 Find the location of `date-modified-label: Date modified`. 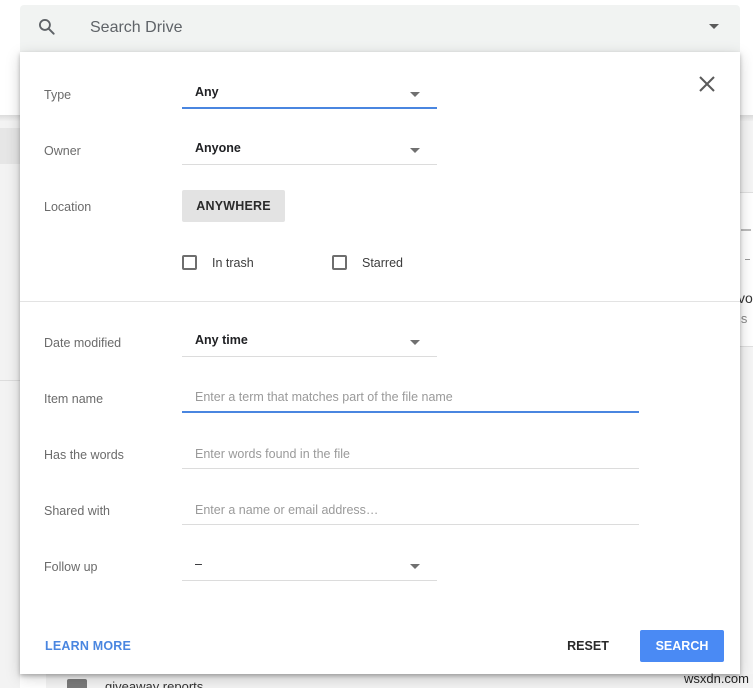

date-modified-label: Date modified is located at coordinates (83, 343).